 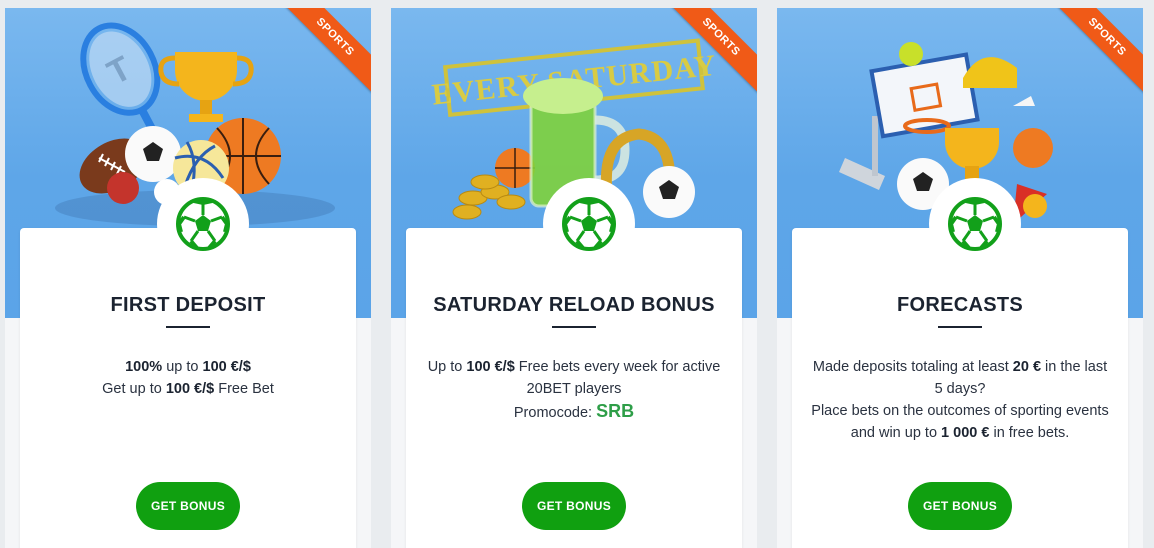 What do you see at coordinates (615, 411) in the screenshot?
I see `promo-code: SRB` at bounding box center [615, 411].